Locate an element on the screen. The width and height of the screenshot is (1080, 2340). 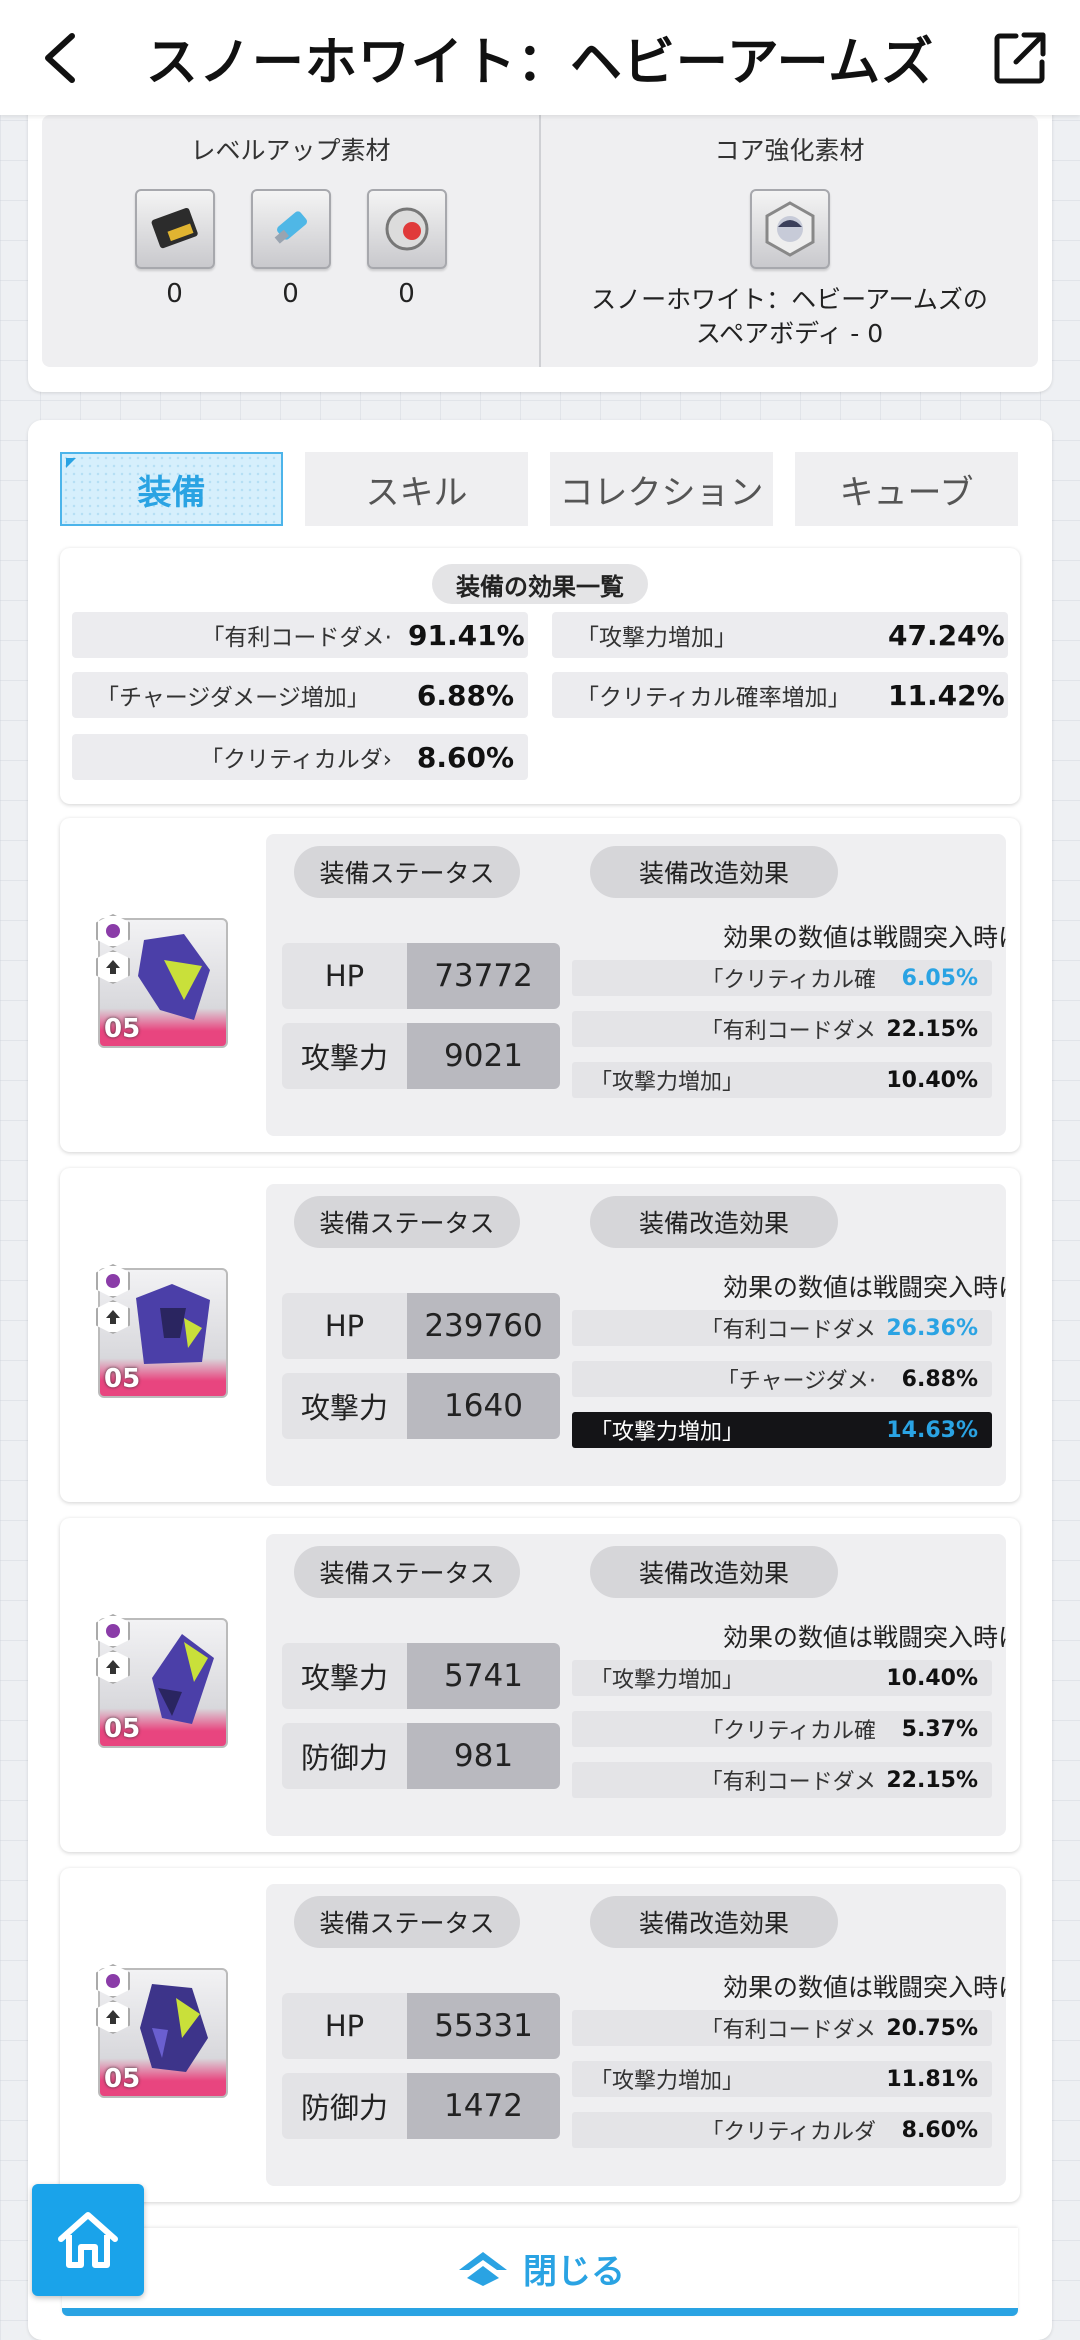
external-link-icon is located at coordinates (1020, 57).